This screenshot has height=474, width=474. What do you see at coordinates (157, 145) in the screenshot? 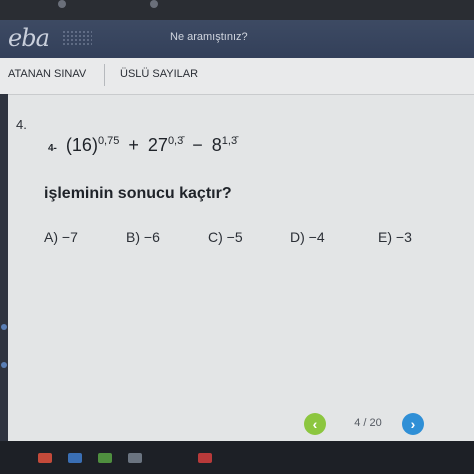
I see `term2-base: 27` at bounding box center [157, 145].